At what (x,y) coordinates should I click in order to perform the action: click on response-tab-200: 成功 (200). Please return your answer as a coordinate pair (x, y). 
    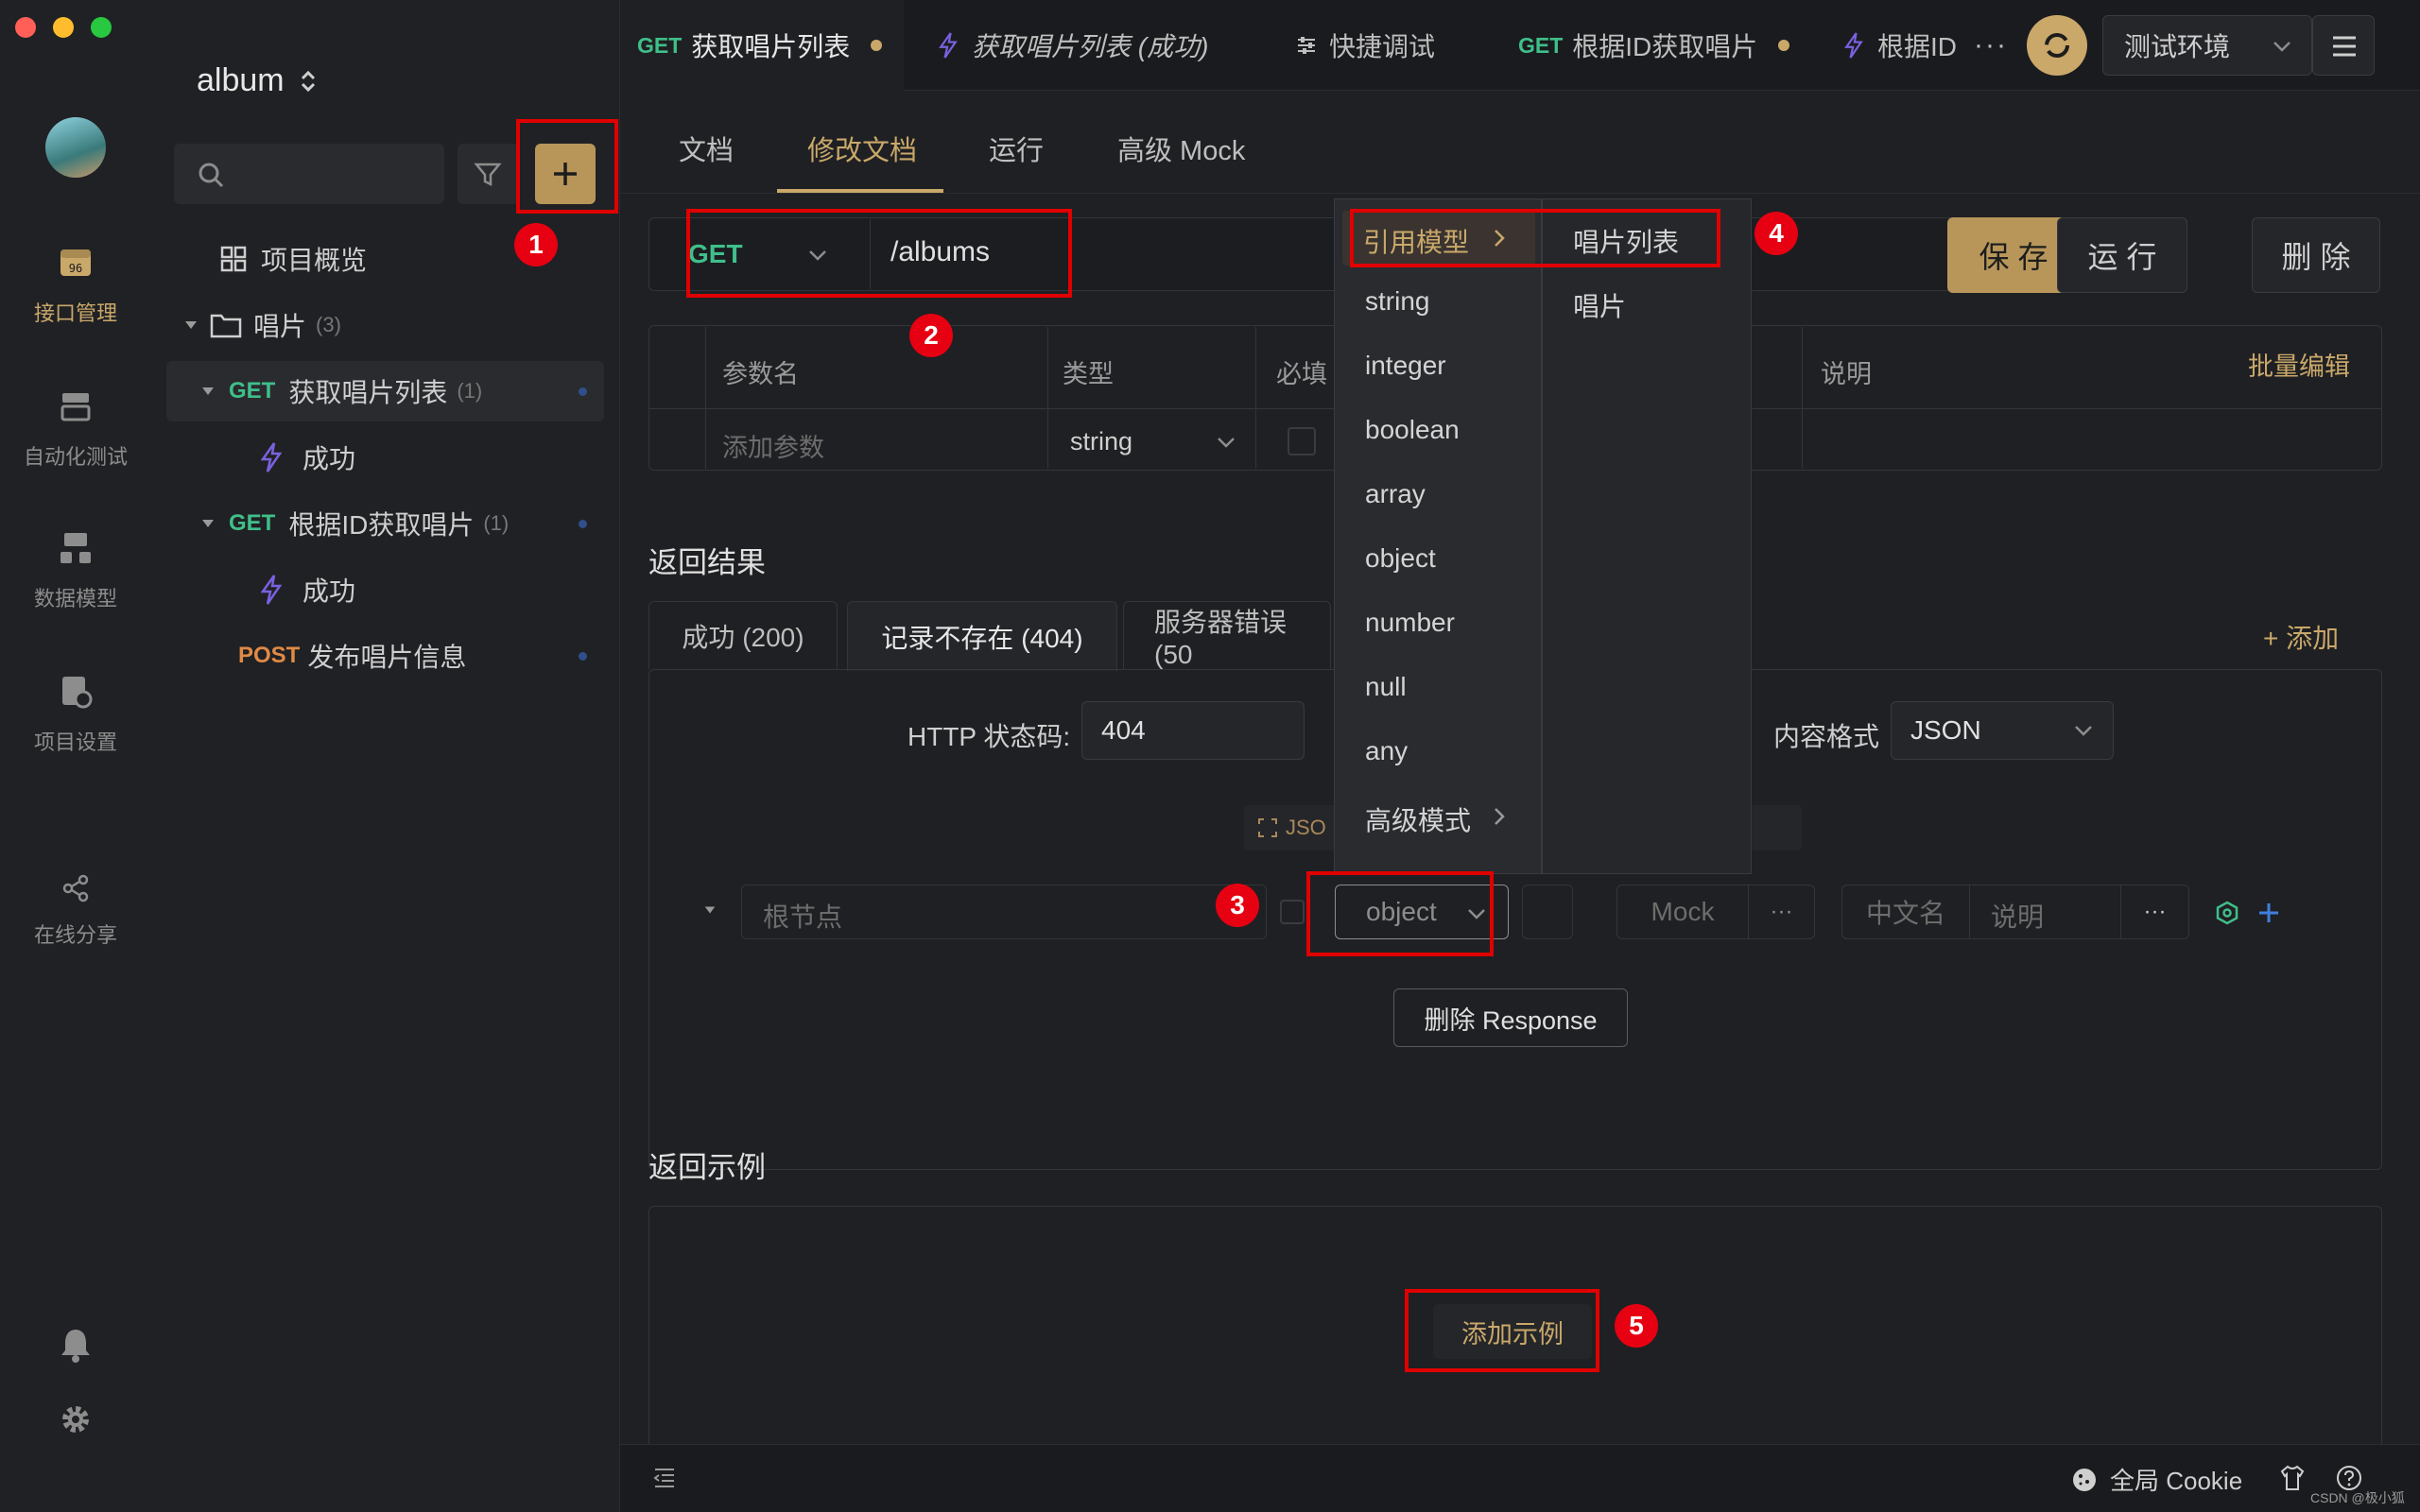
    Looking at the image, I should click on (743, 635).